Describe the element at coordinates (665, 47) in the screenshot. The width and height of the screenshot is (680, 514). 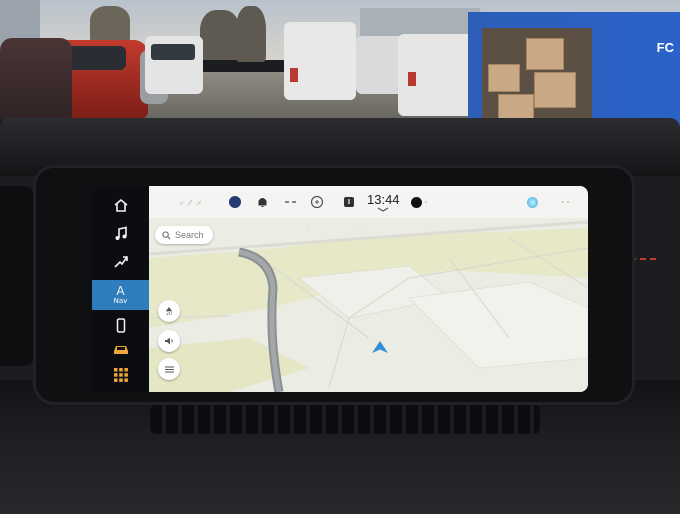
I see `truck-logo: FC` at that location.